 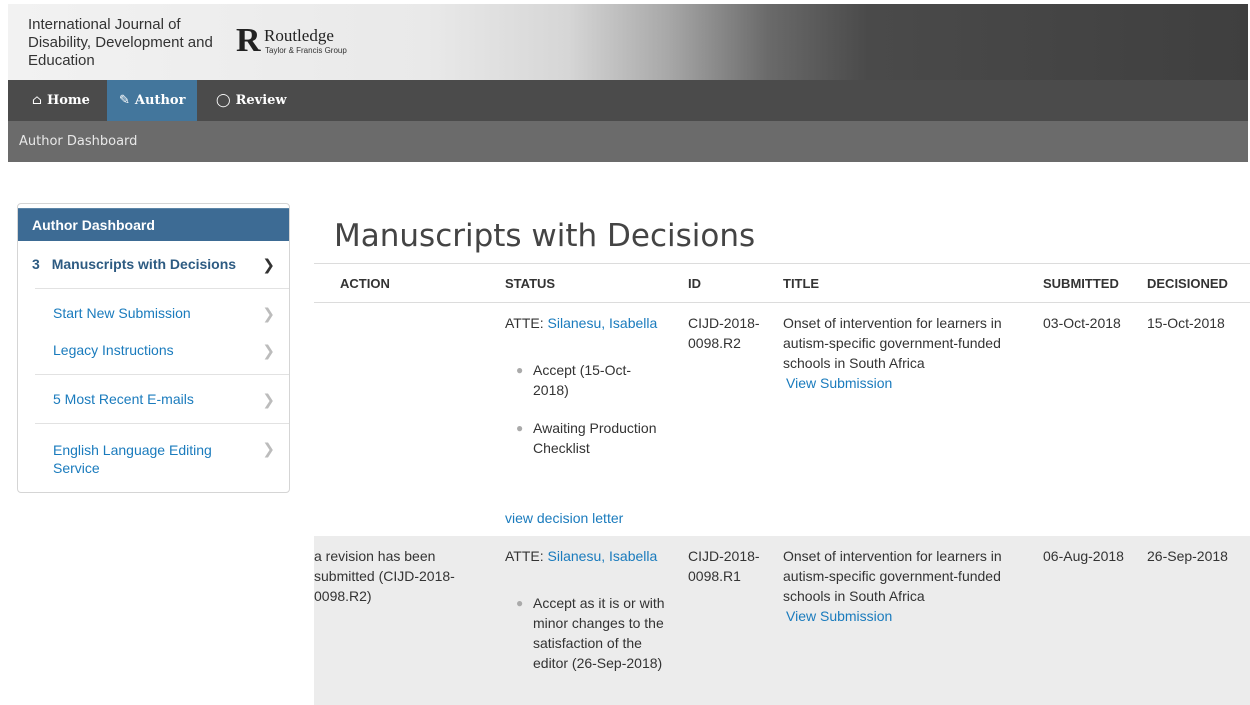 I want to click on comment-icon: ◯, so click(x=223, y=100).